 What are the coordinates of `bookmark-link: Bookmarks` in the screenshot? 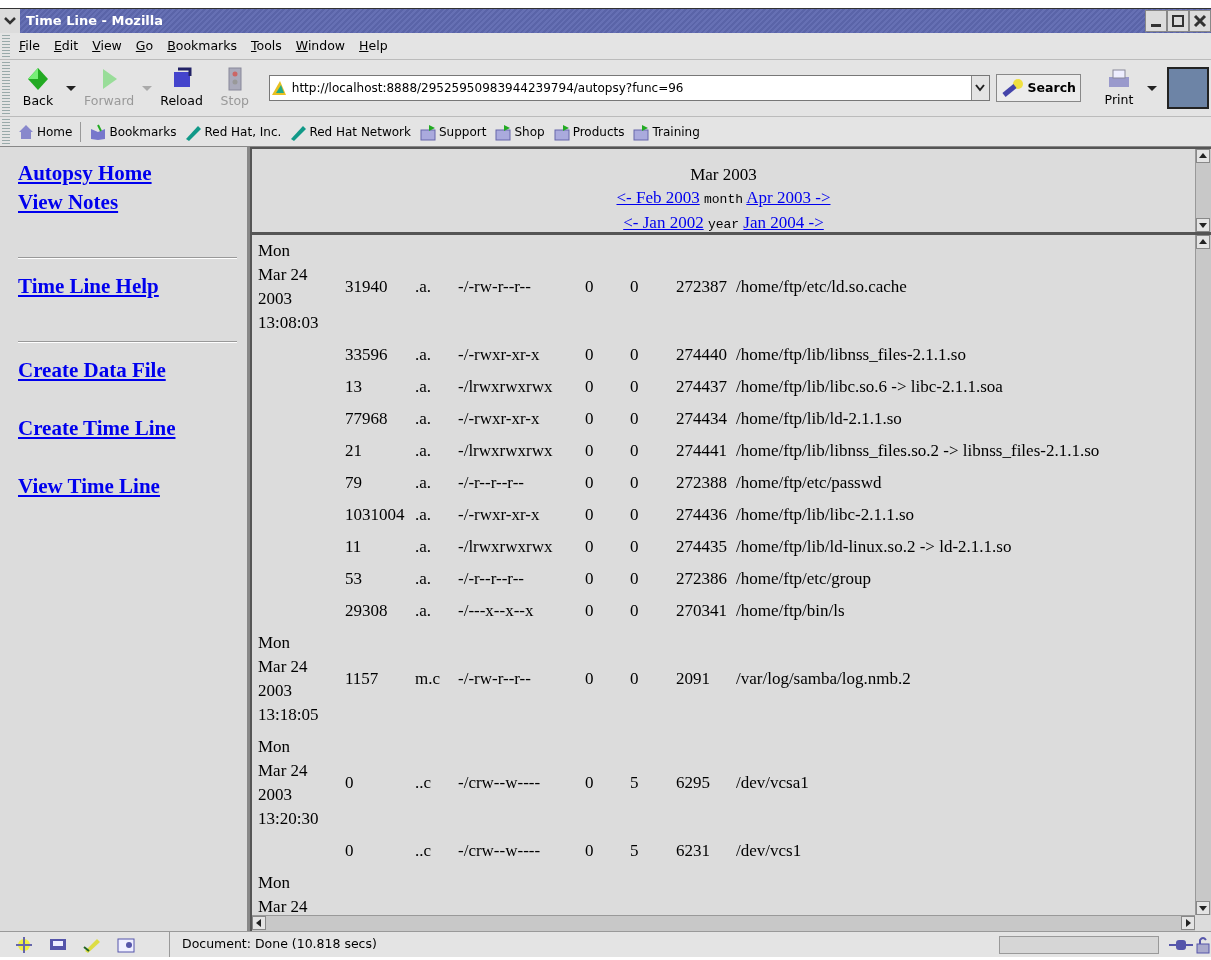 It's located at (133, 131).